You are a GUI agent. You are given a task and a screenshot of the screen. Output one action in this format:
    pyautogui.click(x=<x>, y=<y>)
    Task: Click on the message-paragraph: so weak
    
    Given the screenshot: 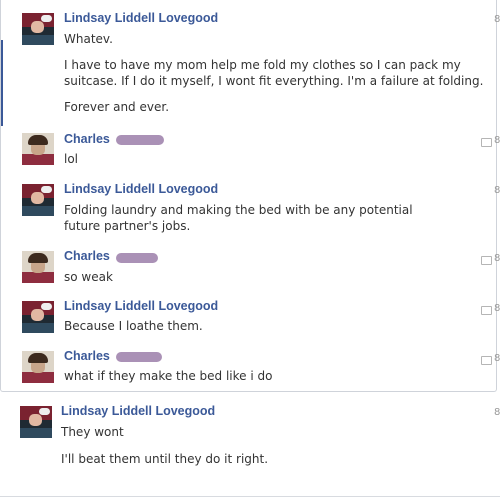 What is the action you would take?
    pyautogui.click(x=88, y=277)
    